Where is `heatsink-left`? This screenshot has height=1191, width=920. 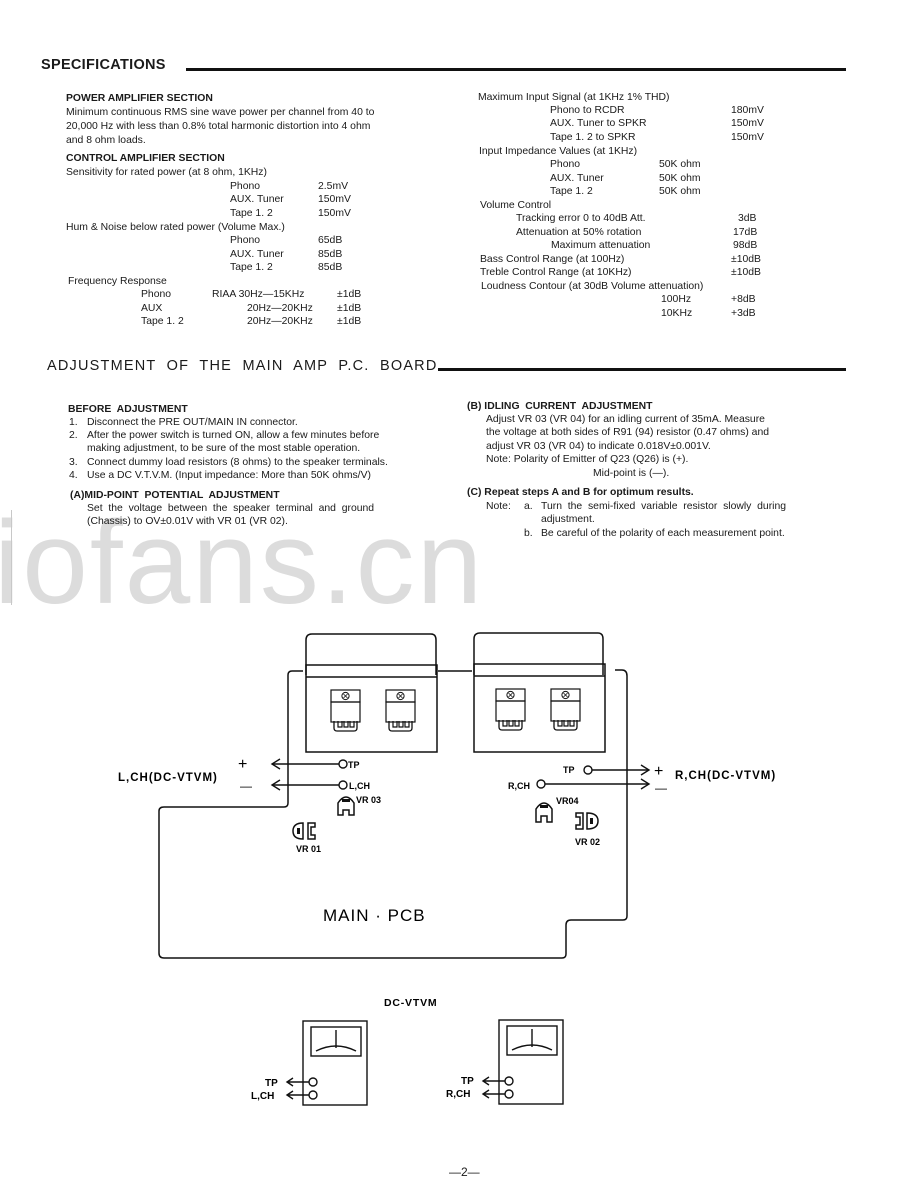 heatsink-left is located at coordinates (371, 693).